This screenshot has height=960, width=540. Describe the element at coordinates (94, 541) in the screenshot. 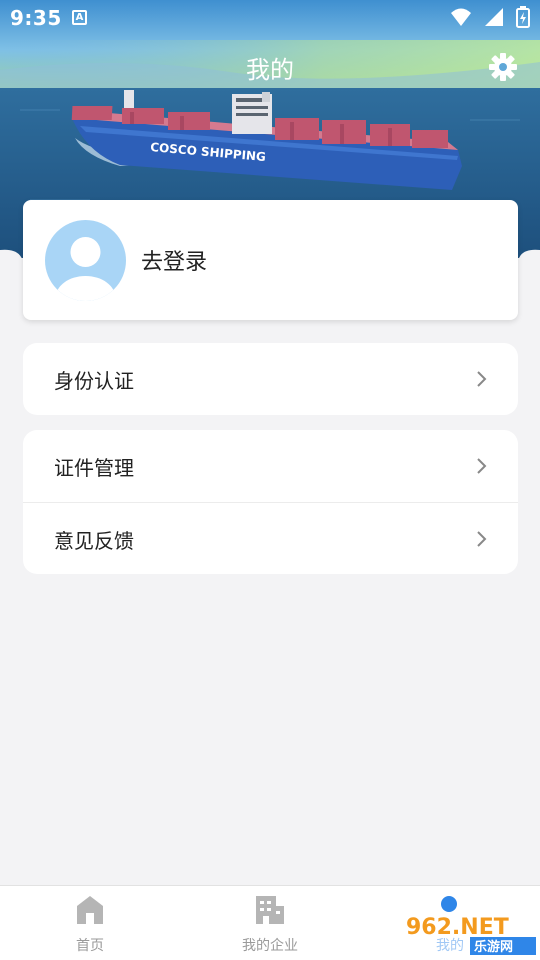

I see `menu-item-label: 意见反馈` at that location.